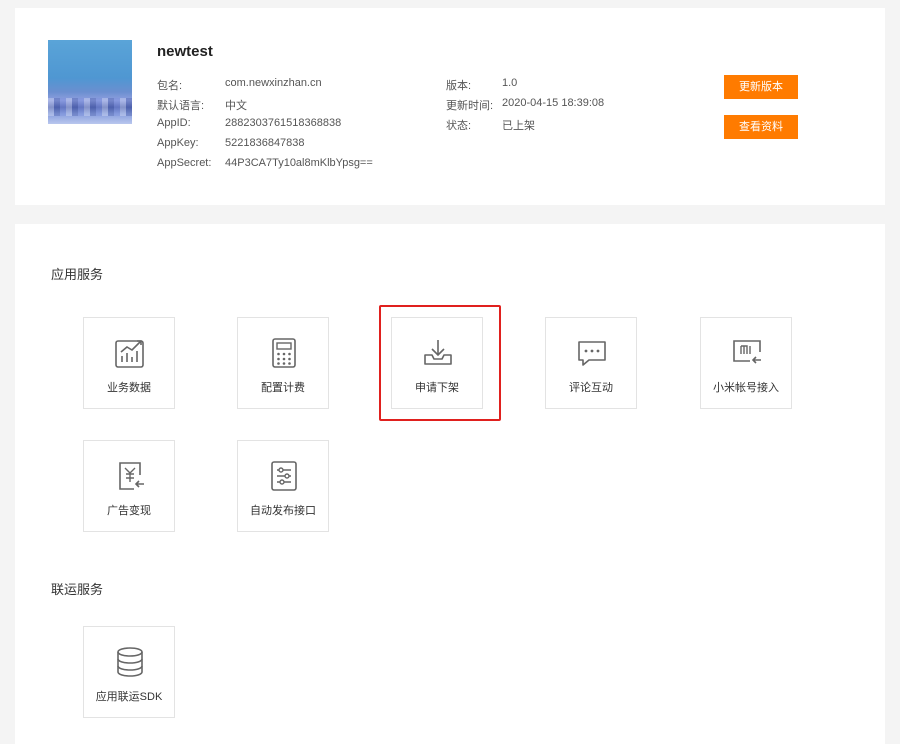 The image size is (900, 744). I want to click on tile-joint-ops-sdk: 应用联运SDK, so click(129, 672).